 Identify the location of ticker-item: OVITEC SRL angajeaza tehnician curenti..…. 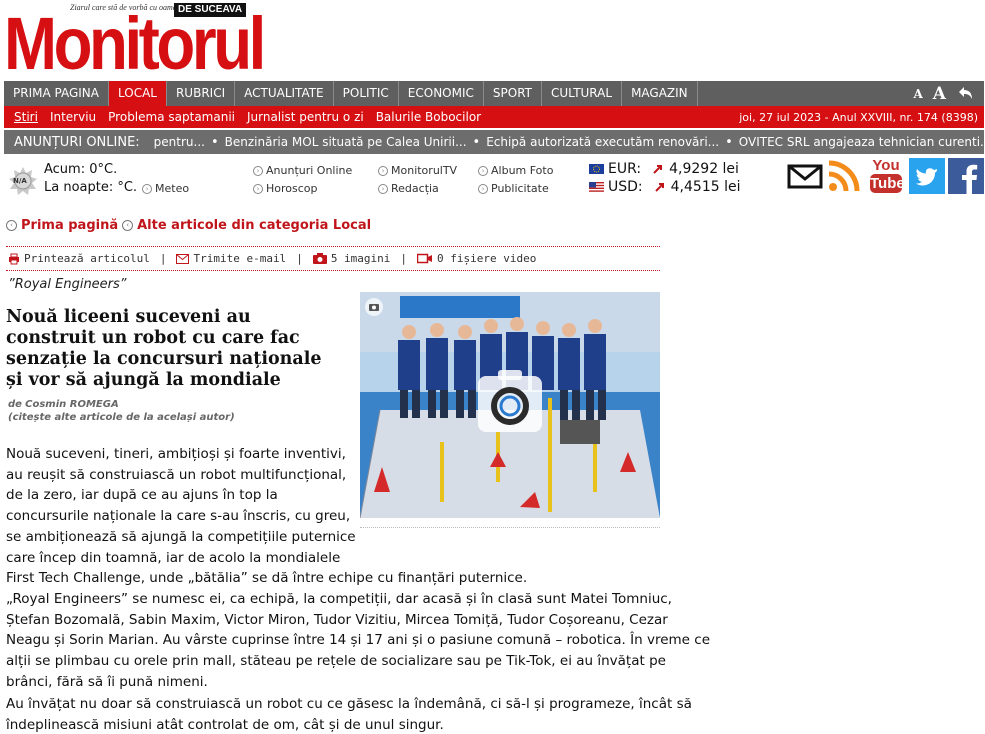
(858, 142).